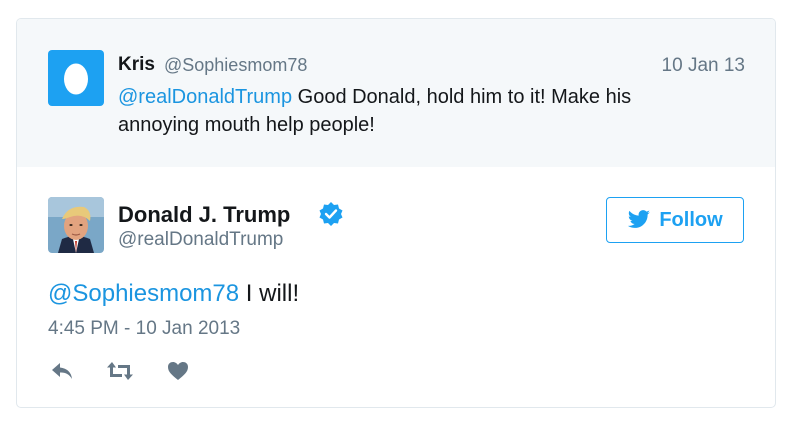 The width and height of the screenshot is (799, 433). Describe the element at coordinates (639, 219) in the screenshot. I see `bird-icon` at that location.